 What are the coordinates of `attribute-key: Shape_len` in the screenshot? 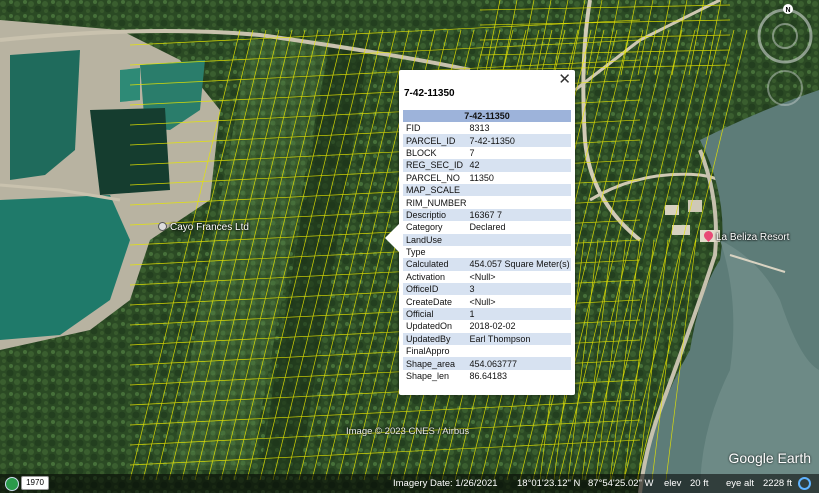 It's located at (428, 376).